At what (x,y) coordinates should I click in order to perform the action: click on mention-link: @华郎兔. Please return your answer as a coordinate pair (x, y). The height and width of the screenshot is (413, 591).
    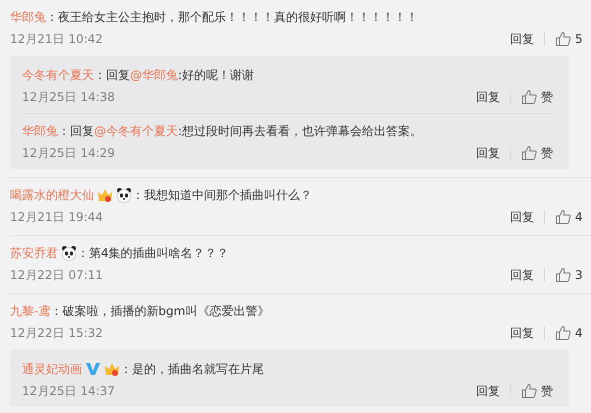
    Looking at the image, I should click on (154, 75).